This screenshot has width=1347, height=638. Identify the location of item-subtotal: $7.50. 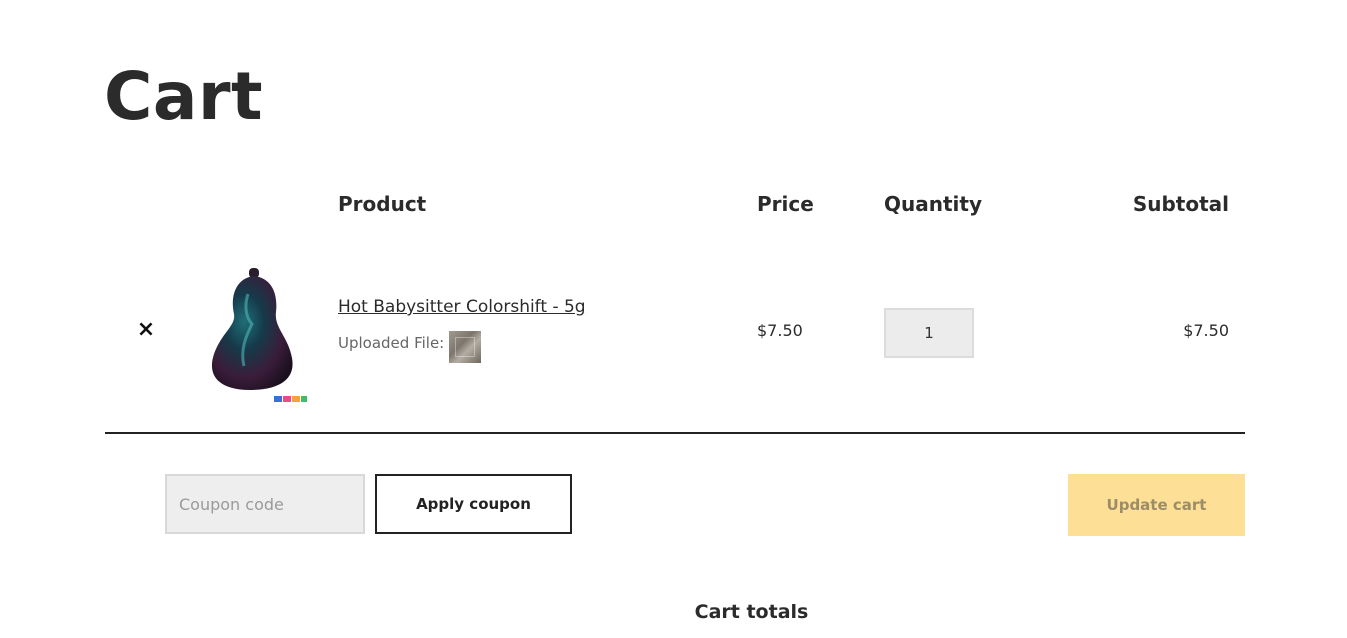
(1206, 330).